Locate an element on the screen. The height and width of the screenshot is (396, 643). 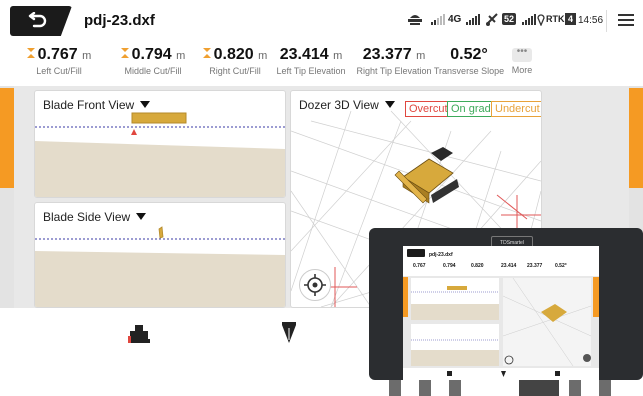
left-side-tab is located at coordinates (7, 197).